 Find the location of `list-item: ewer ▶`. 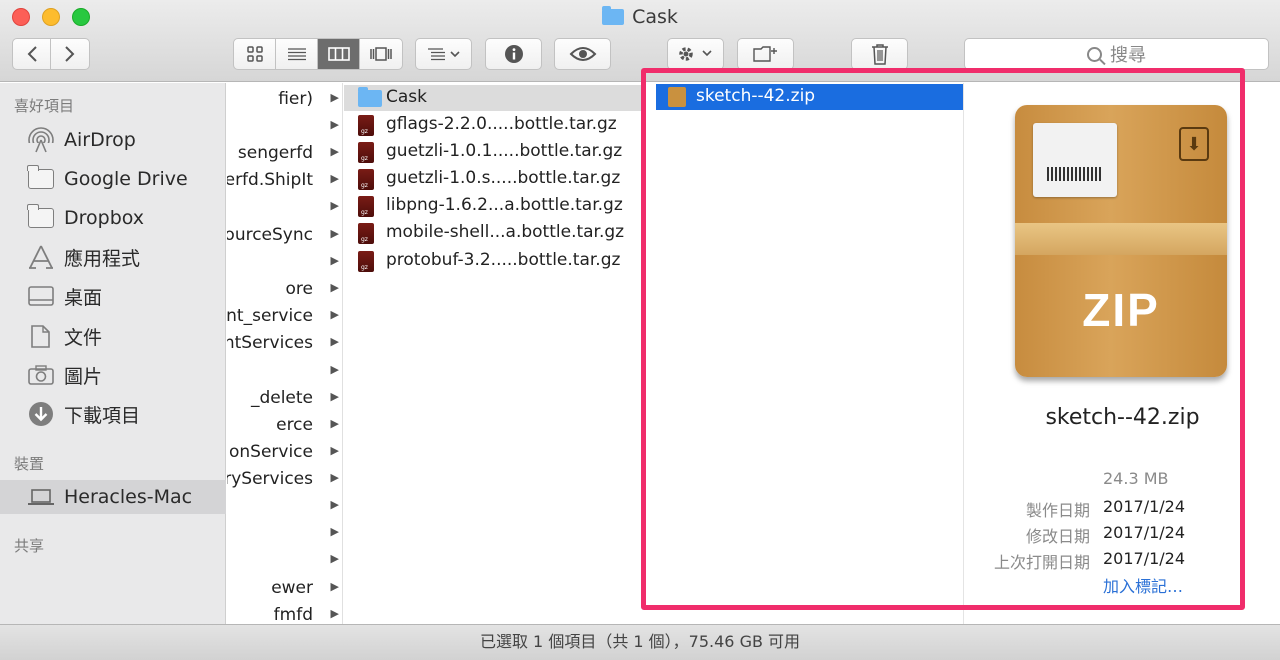

list-item: ewer ▶ is located at coordinates (284, 589).